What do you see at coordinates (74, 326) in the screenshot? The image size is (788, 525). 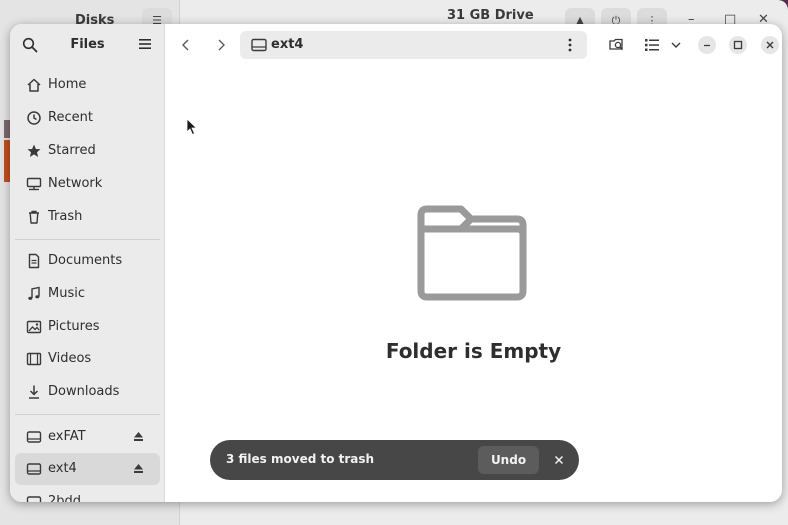 I see `sidebar-item-label: Pictures` at bounding box center [74, 326].